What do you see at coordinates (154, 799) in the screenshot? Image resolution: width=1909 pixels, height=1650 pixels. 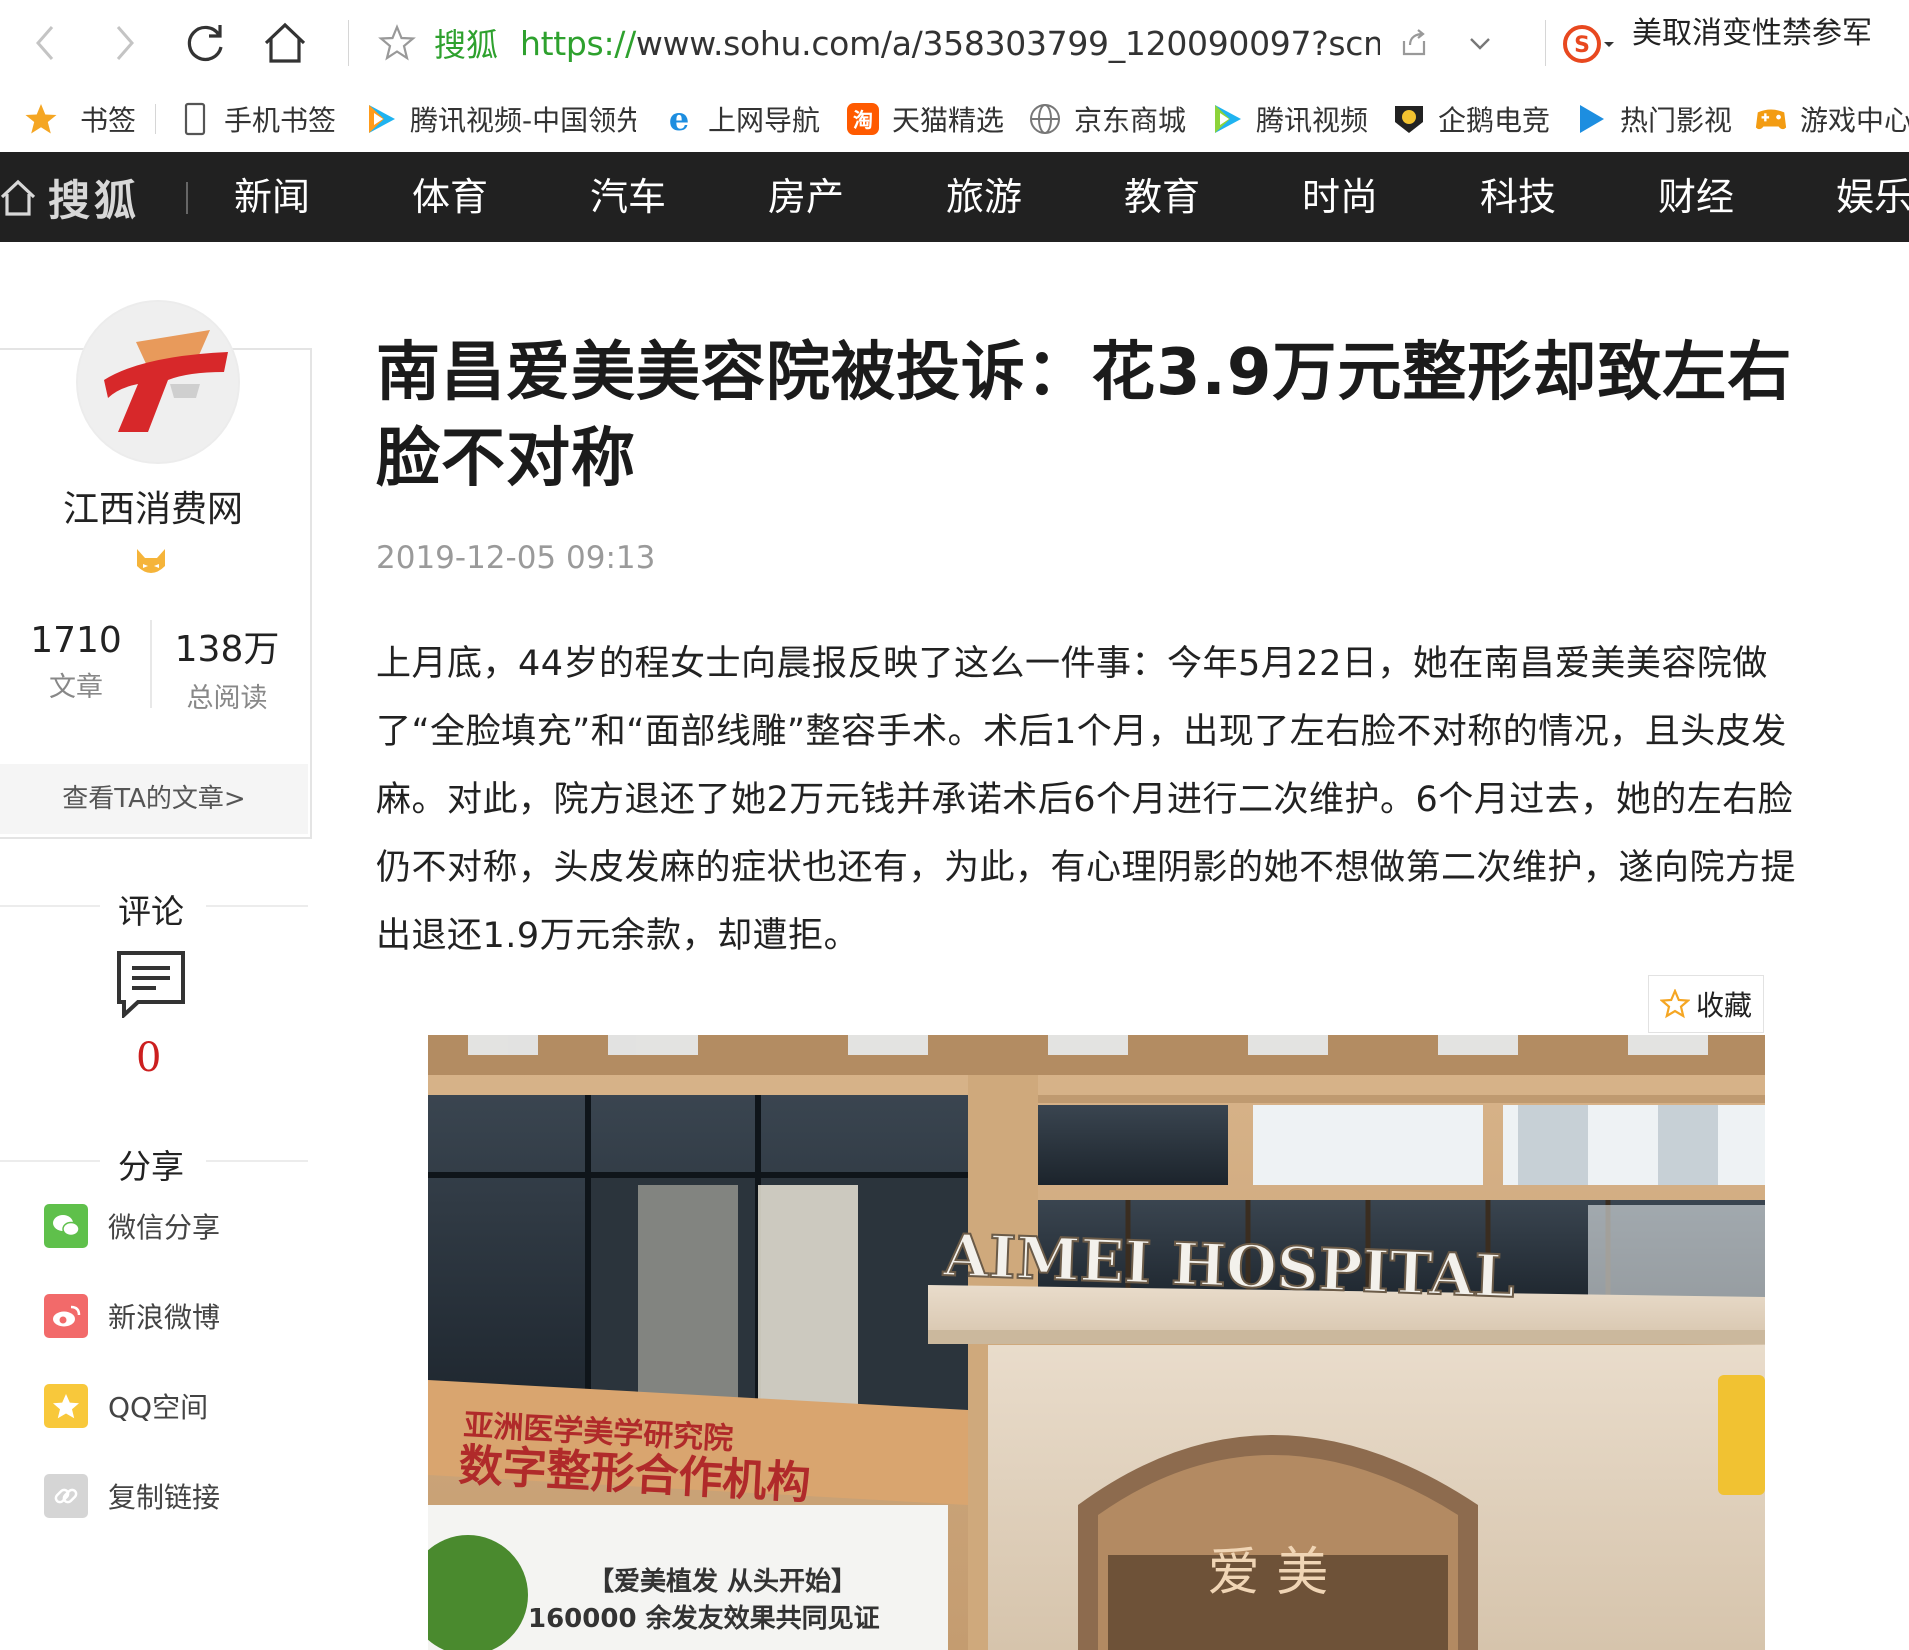 I see `view-articles-link: 查看TA的文章>` at bounding box center [154, 799].